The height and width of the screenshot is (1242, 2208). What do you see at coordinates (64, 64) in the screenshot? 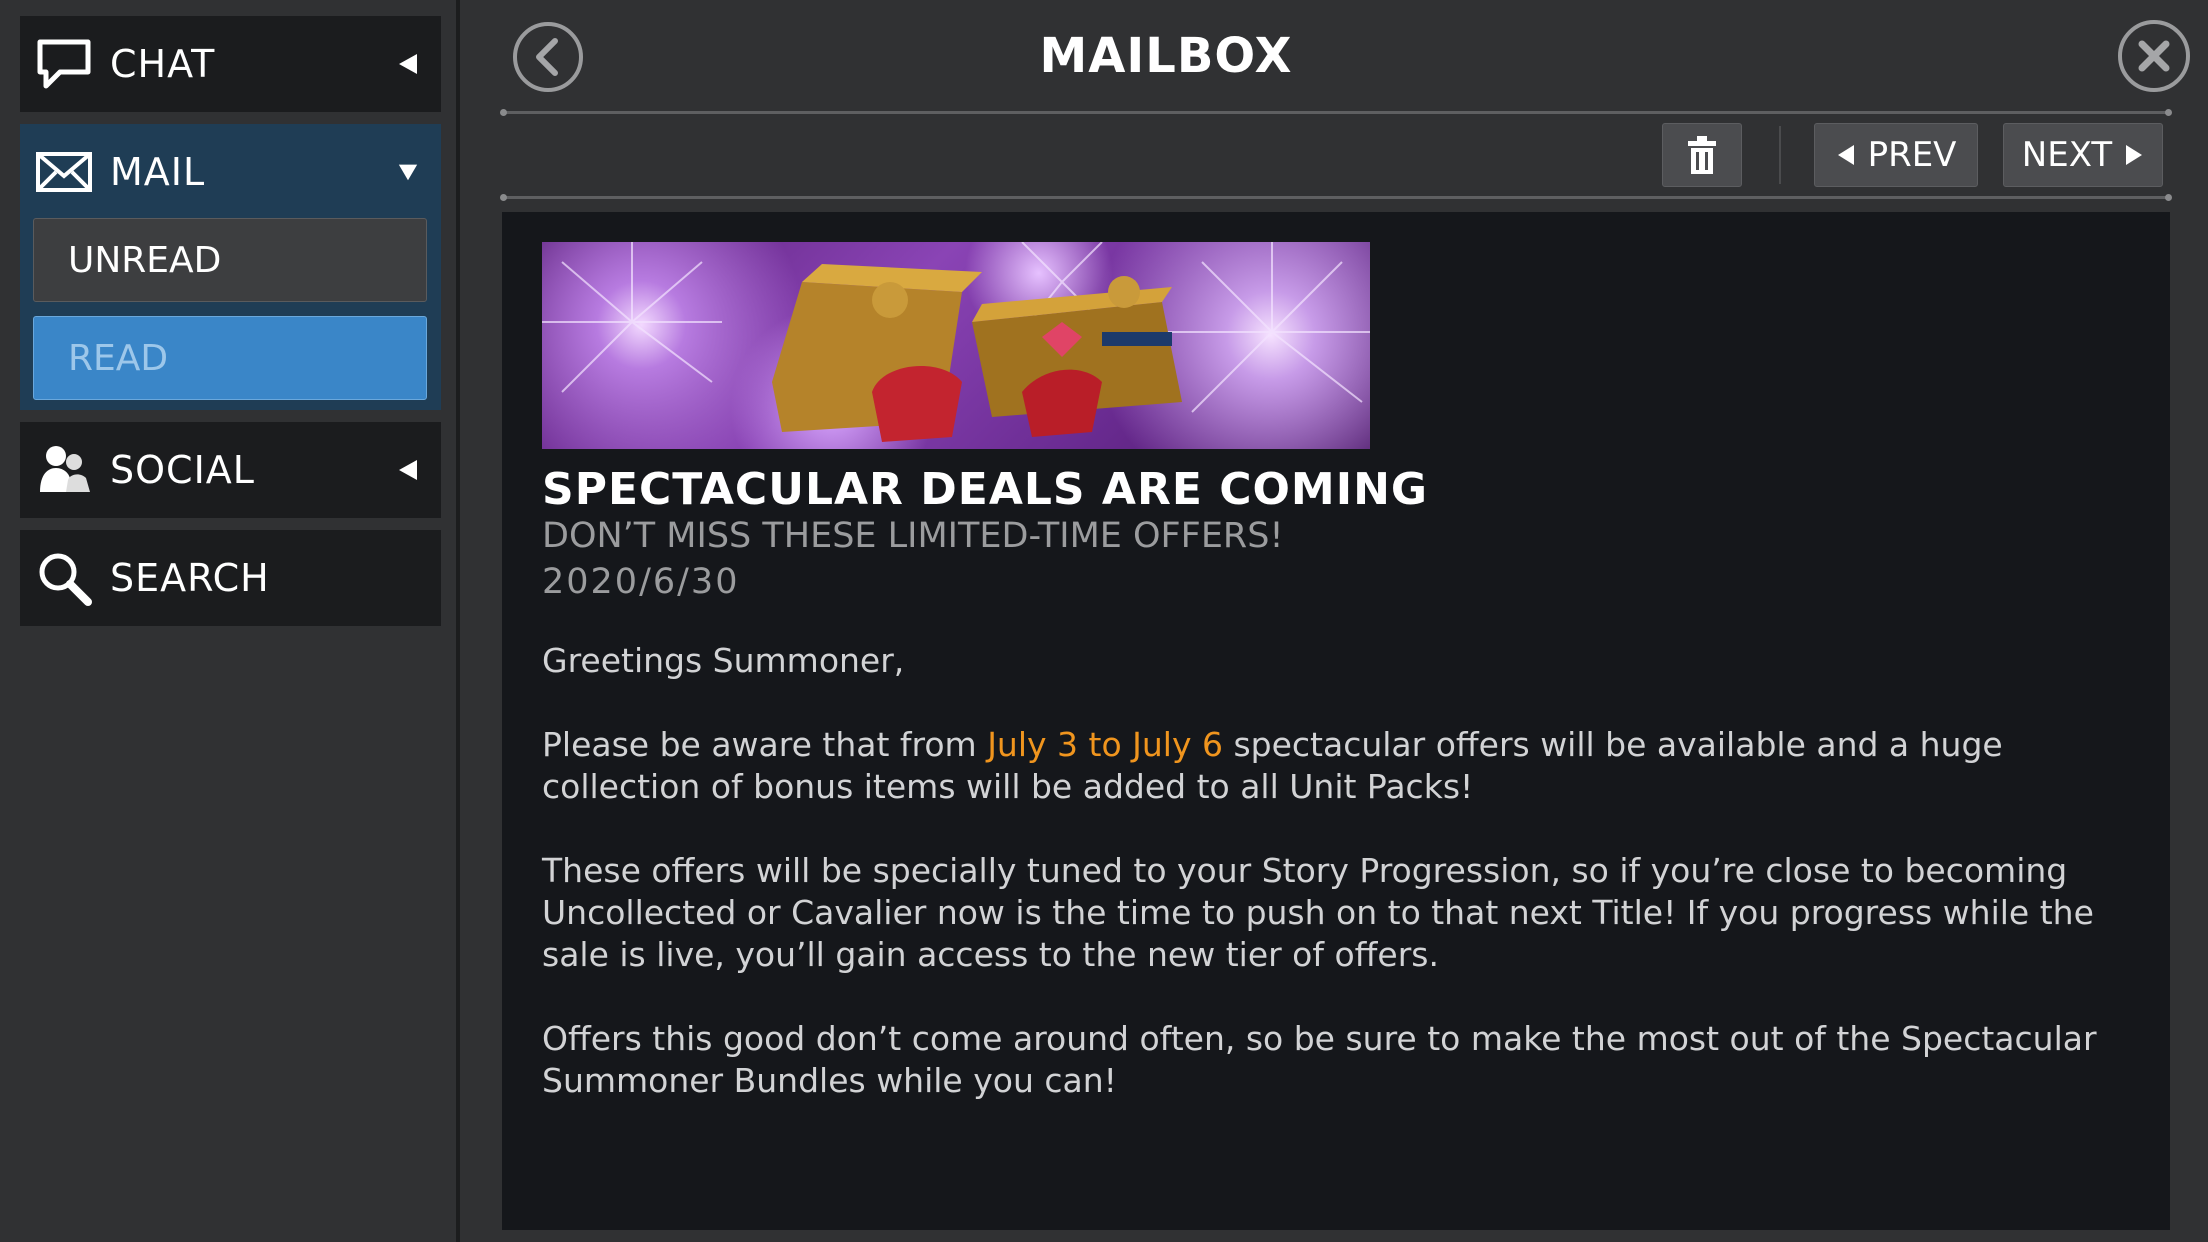
I see `speech-bubble-icon` at bounding box center [64, 64].